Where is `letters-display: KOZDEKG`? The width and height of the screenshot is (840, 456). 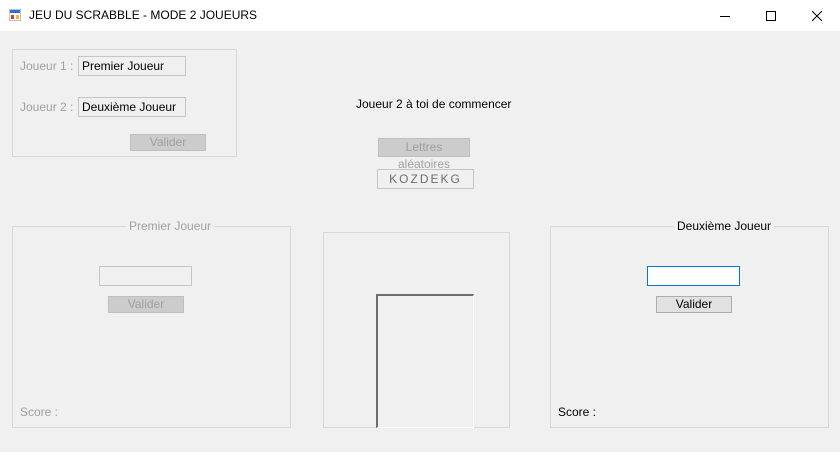 letters-display: KOZDEKG is located at coordinates (425, 179).